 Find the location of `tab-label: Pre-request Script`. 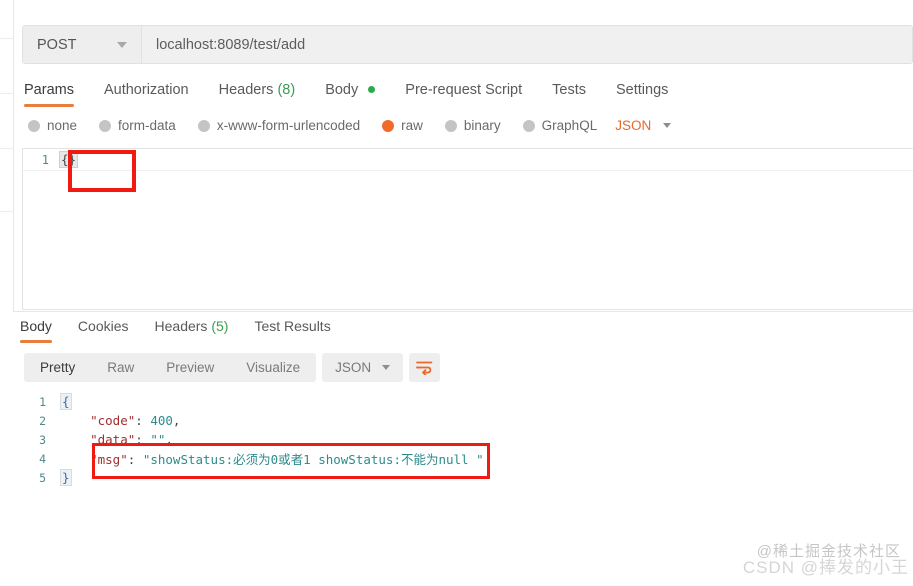

tab-label: Pre-request Script is located at coordinates (464, 90).